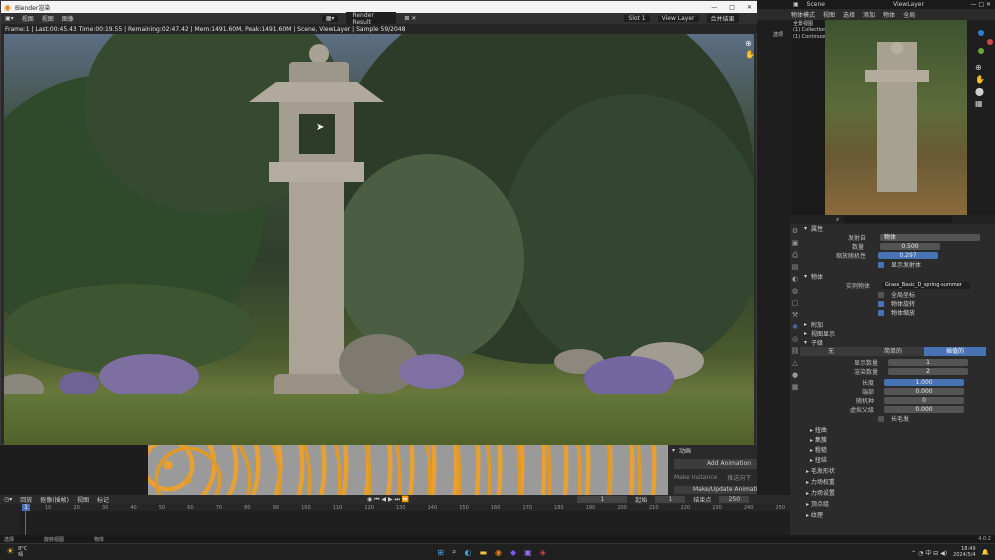 Image resolution: width=995 pixels, height=560 pixels. I want to click on menu-add: 添加, so click(869, 14).